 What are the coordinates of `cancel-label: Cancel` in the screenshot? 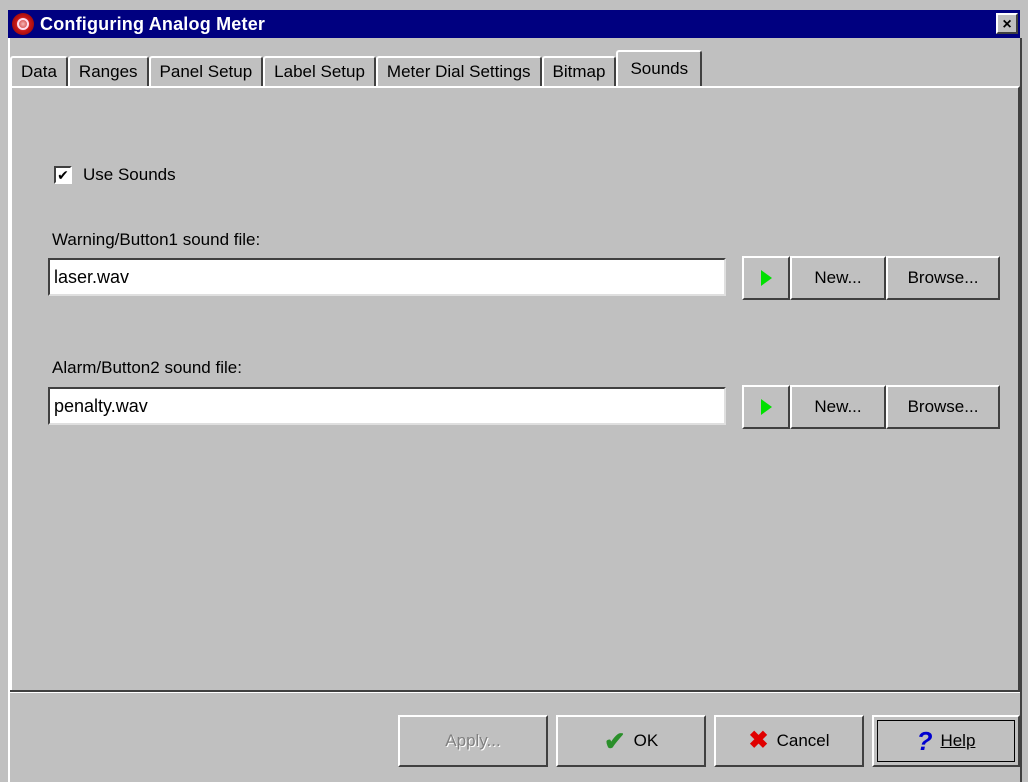 It's located at (803, 740).